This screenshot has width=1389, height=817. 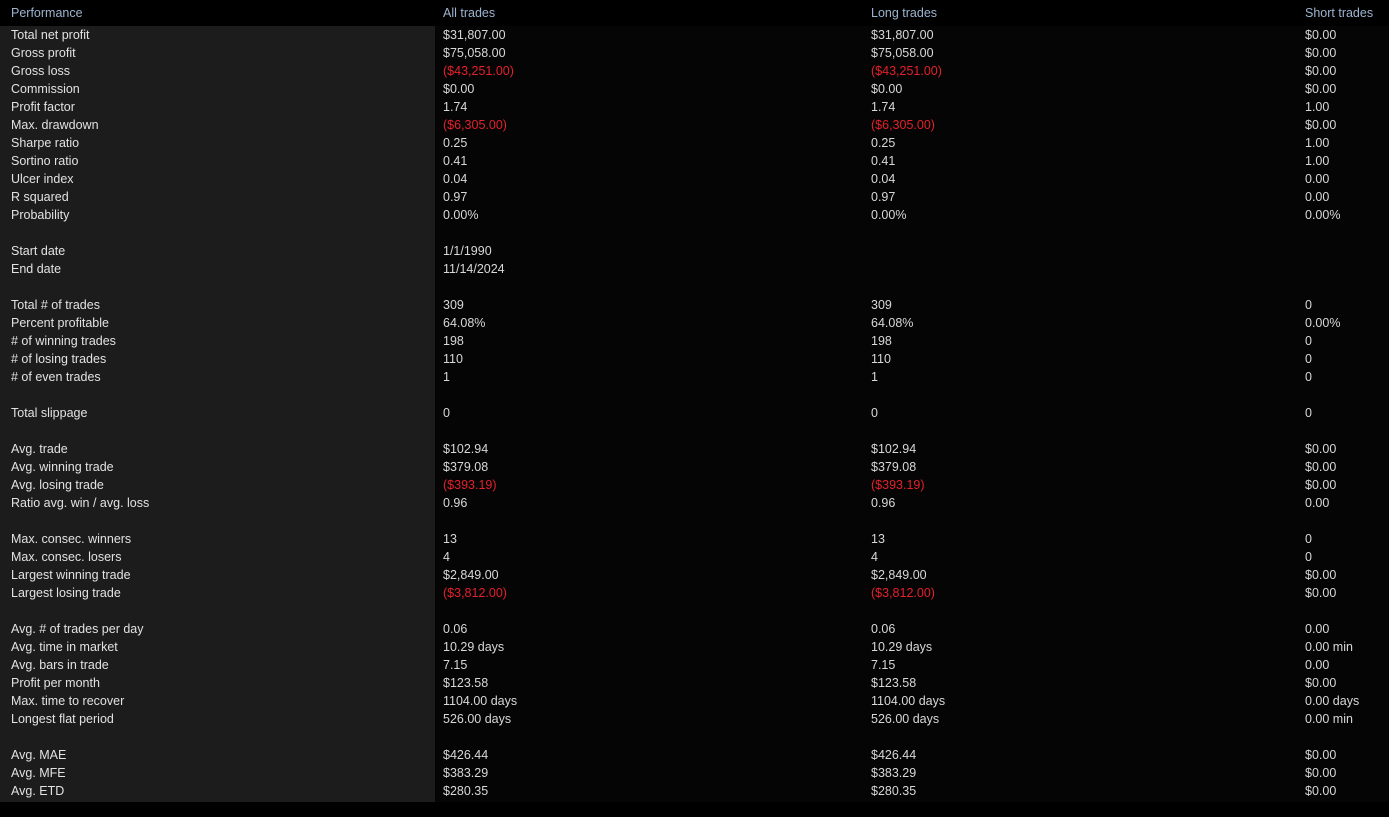 I want to click on metric-value-long-trades: 7.15, so click(x=883, y=665).